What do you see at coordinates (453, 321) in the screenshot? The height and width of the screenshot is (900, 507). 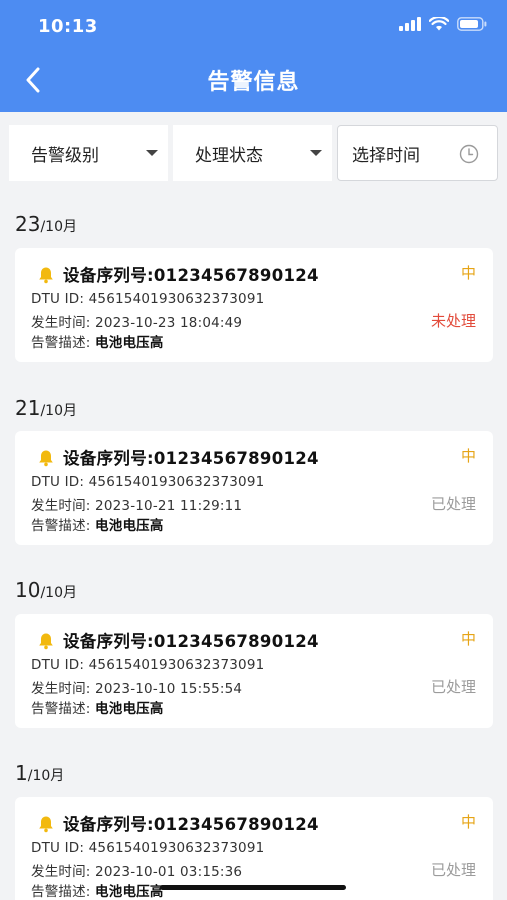 I see `status-badge: 未处理` at bounding box center [453, 321].